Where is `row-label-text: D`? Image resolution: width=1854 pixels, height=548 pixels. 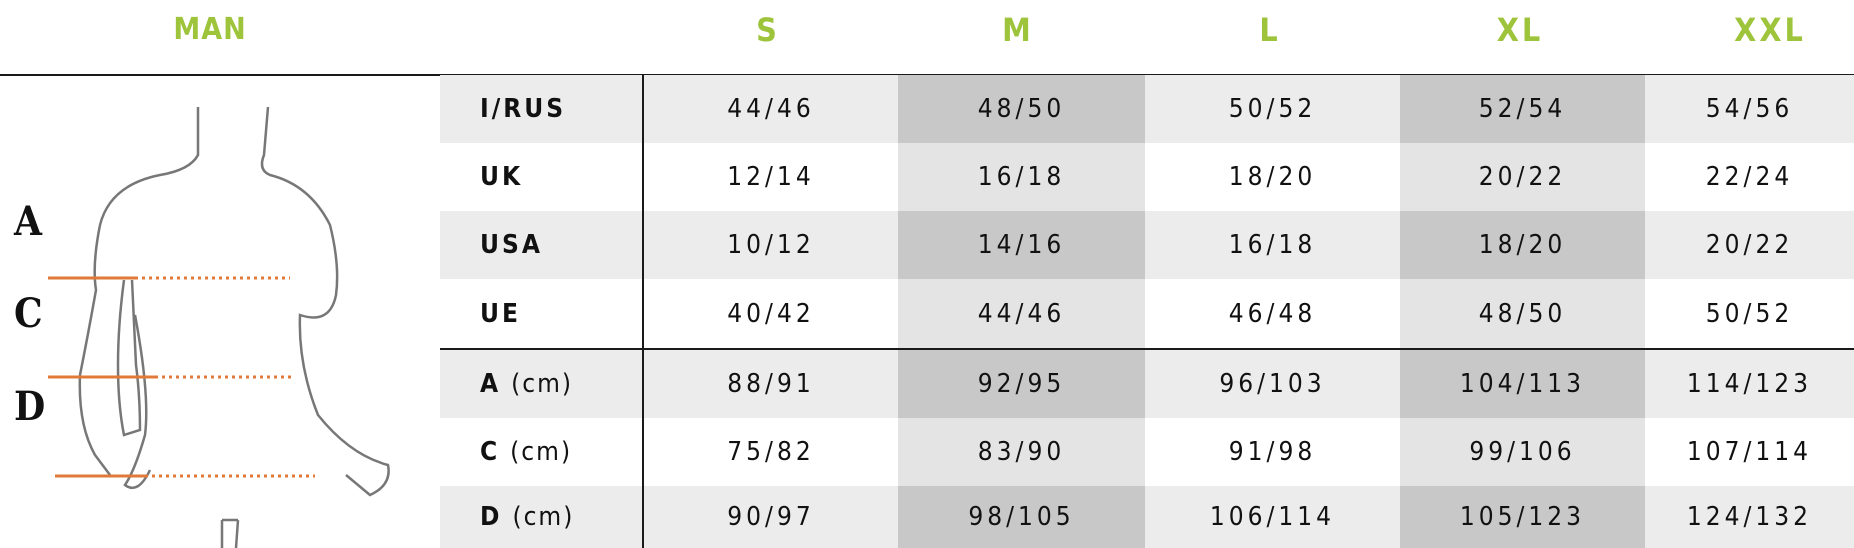 row-label-text: D is located at coordinates (491, 517).